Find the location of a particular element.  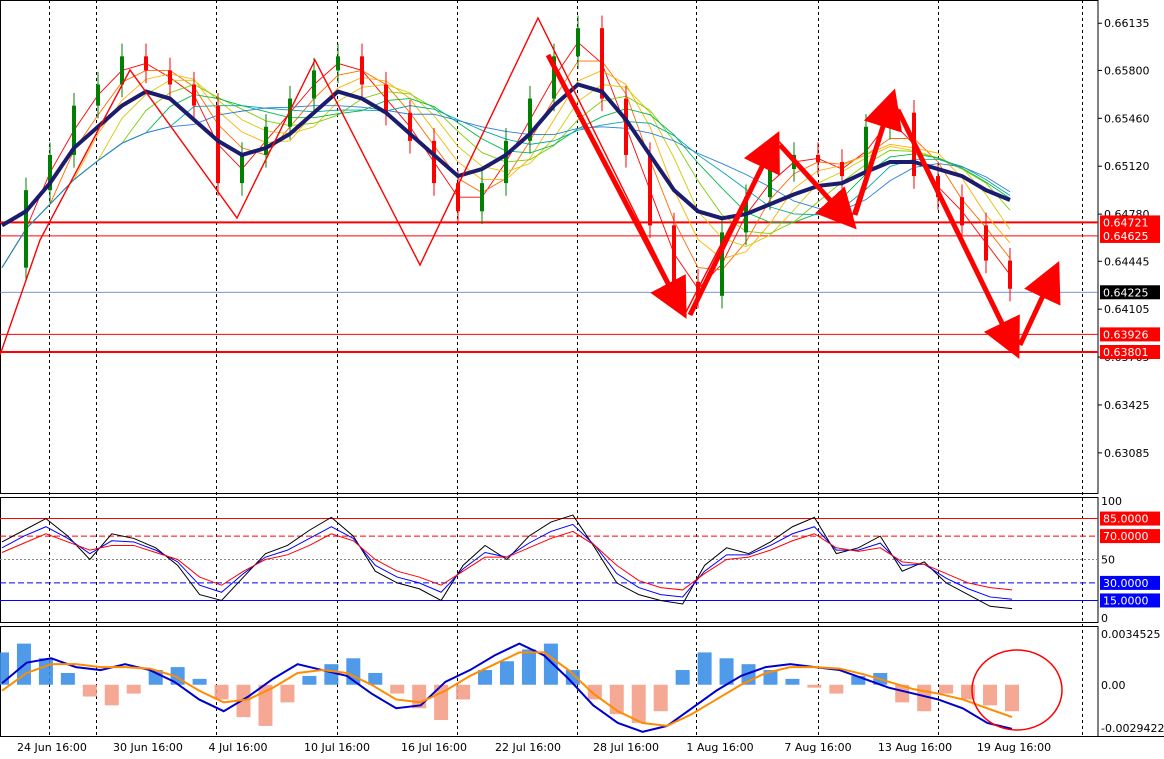

x-tick-label: 19 Aug 16:00 is located at coordinates (1014, 747).